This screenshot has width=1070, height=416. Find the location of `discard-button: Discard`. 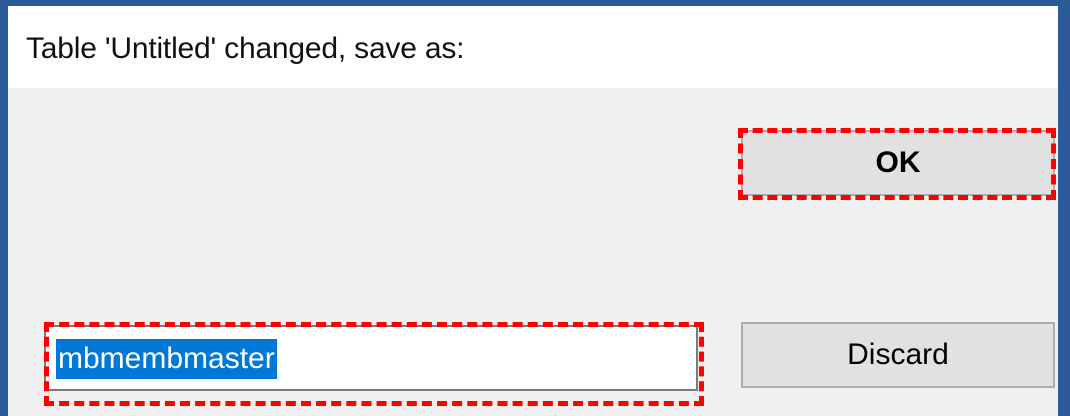

discard-button: Discard is located at coordinates (898, 355).